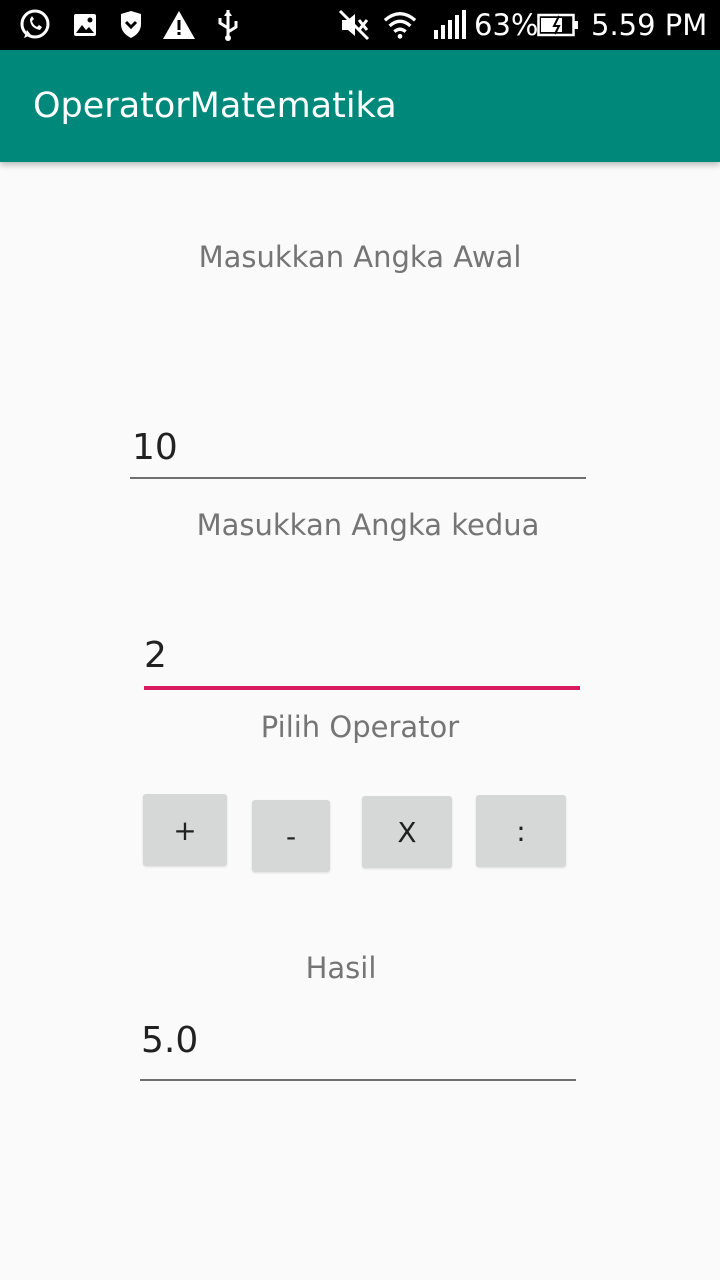 The width and height of the screenshot is (720, 1280). What do you see at coordinates (368, 525) in the screenshot?
I see `second-number-label: Masukkan Angka kedua` at bounding box center [368, 525].